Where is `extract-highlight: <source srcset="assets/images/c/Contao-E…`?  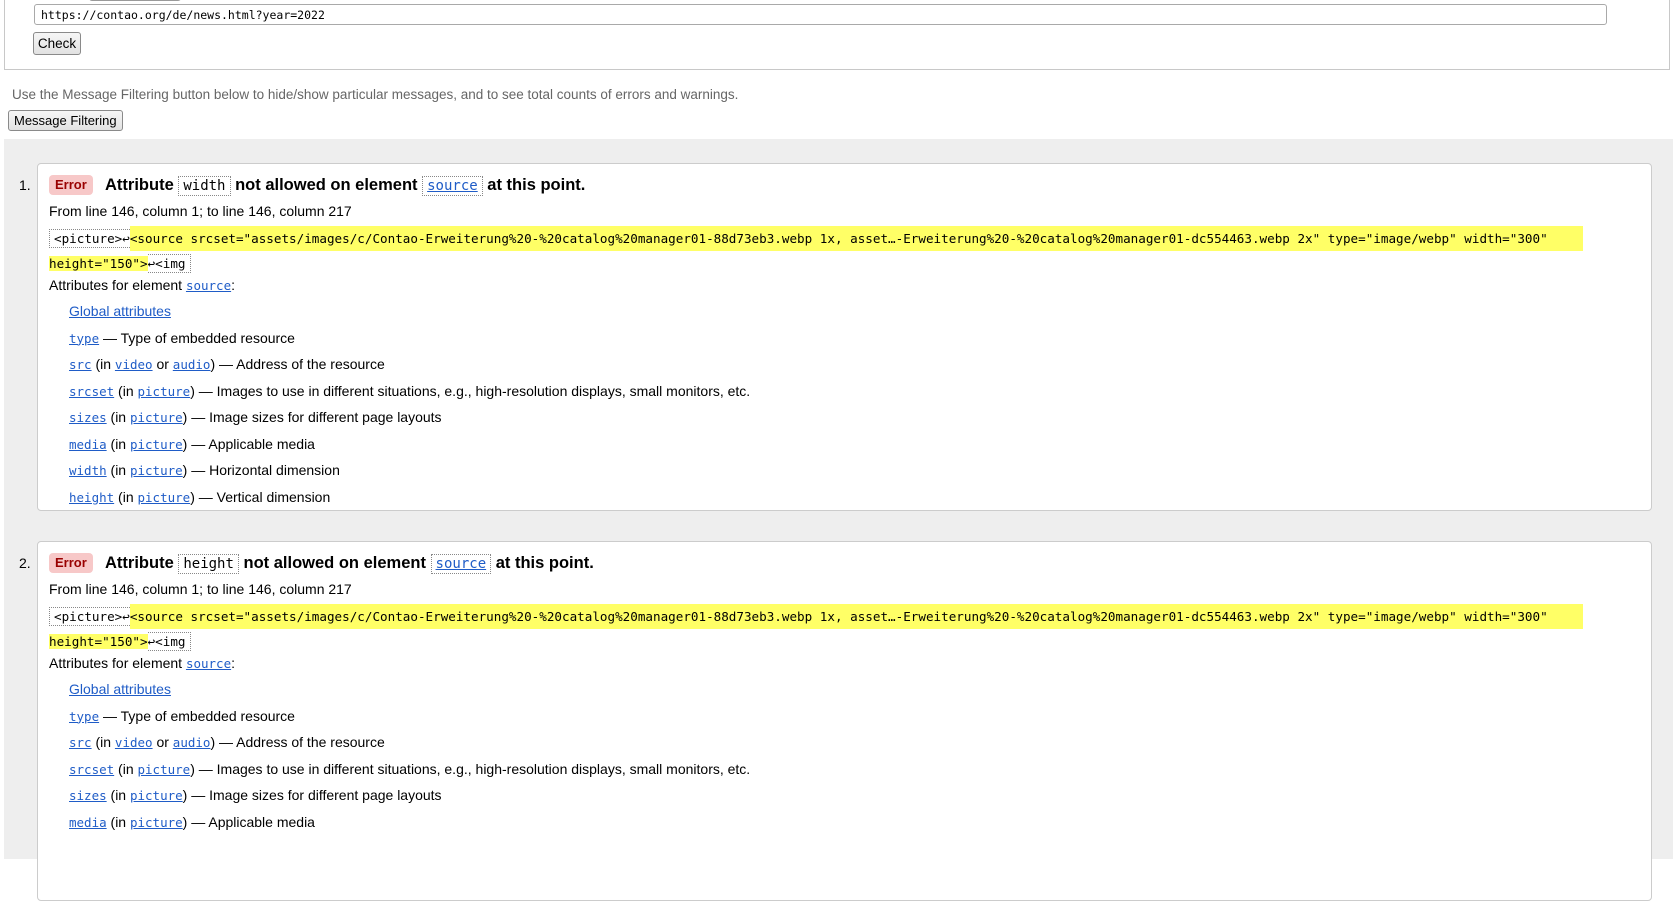
extract-highlight: <source srcset="assets/images/c/Contao-E… is located at coordinates (856, 616).